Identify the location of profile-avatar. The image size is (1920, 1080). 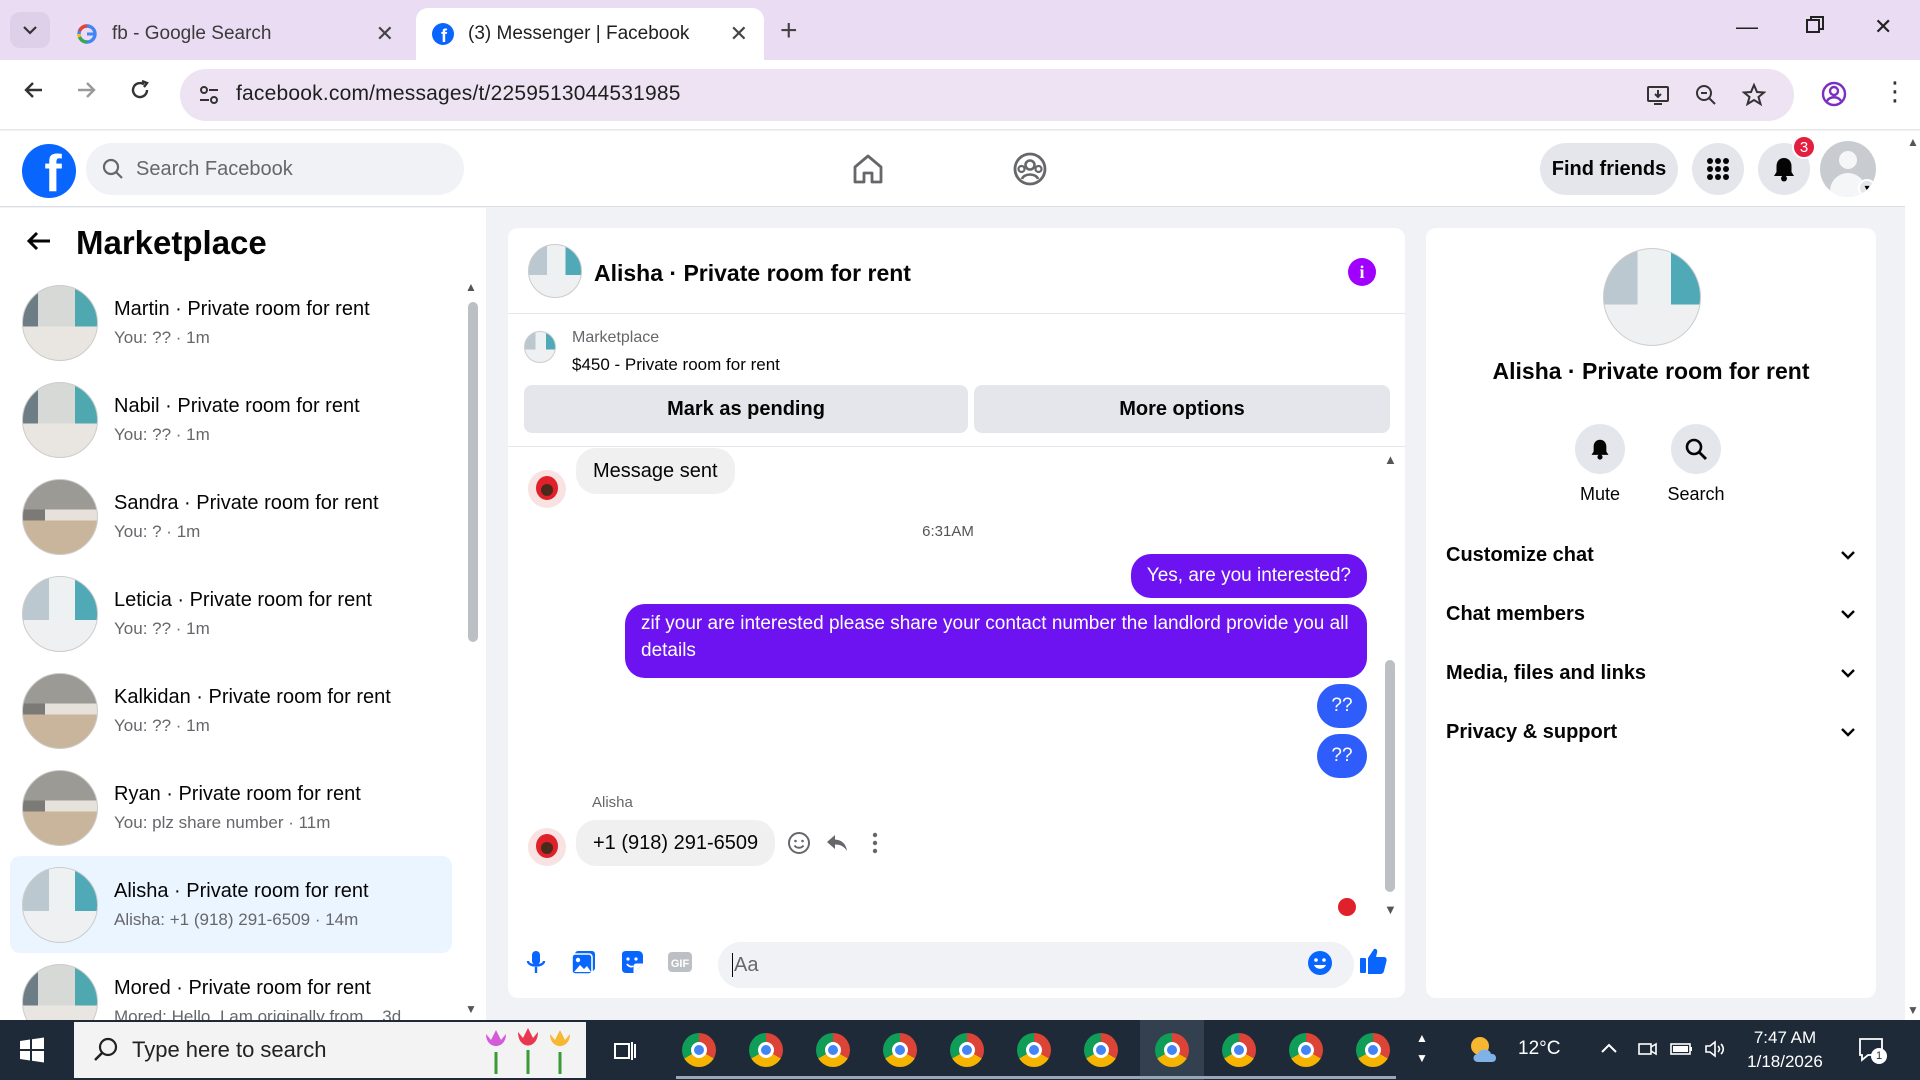
(1652, 297).